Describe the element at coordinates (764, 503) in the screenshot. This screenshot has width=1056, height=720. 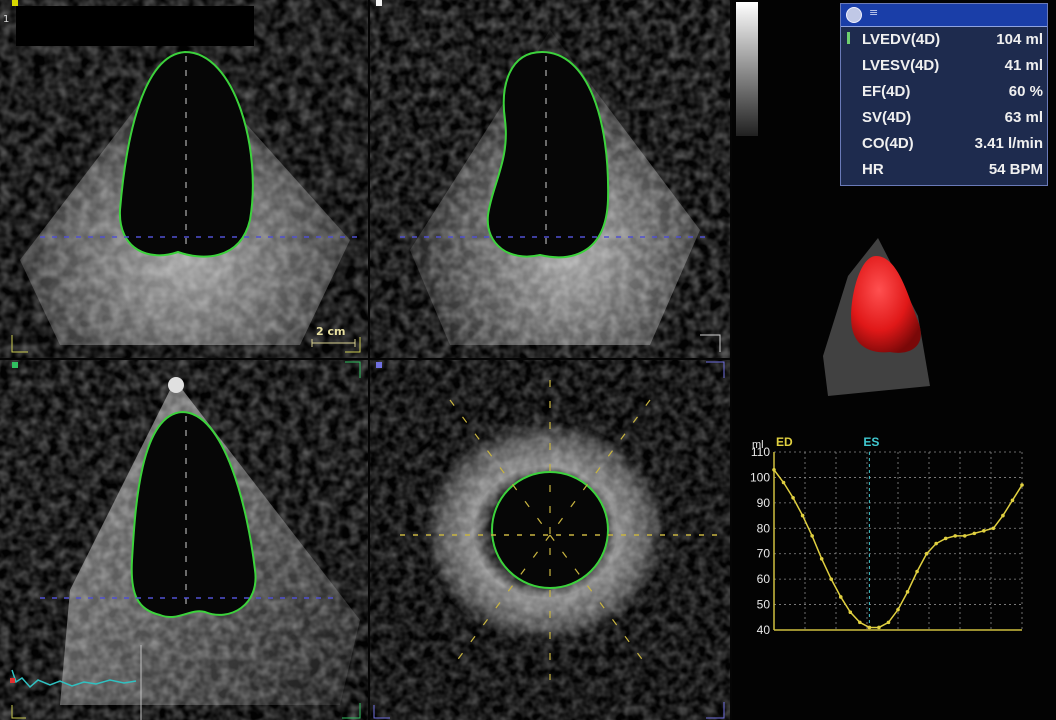
I see `y-tick-label: 90` at that location.